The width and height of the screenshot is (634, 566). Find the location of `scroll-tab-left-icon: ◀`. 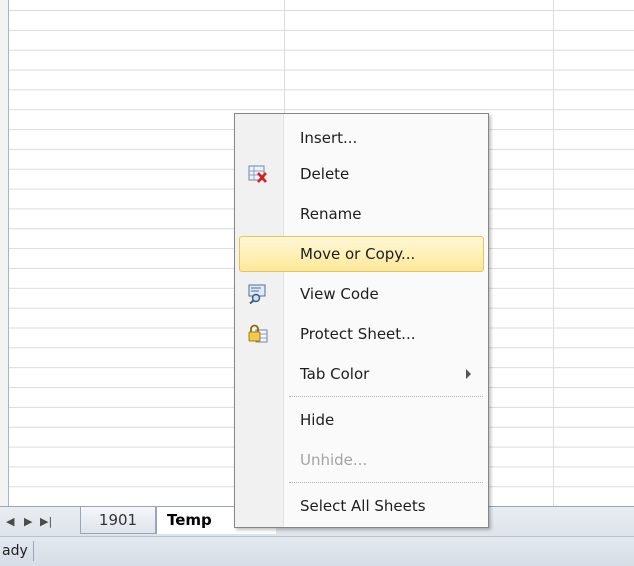

scroll-tab-left-icon: ◀ is located at coordinates (10, 522).